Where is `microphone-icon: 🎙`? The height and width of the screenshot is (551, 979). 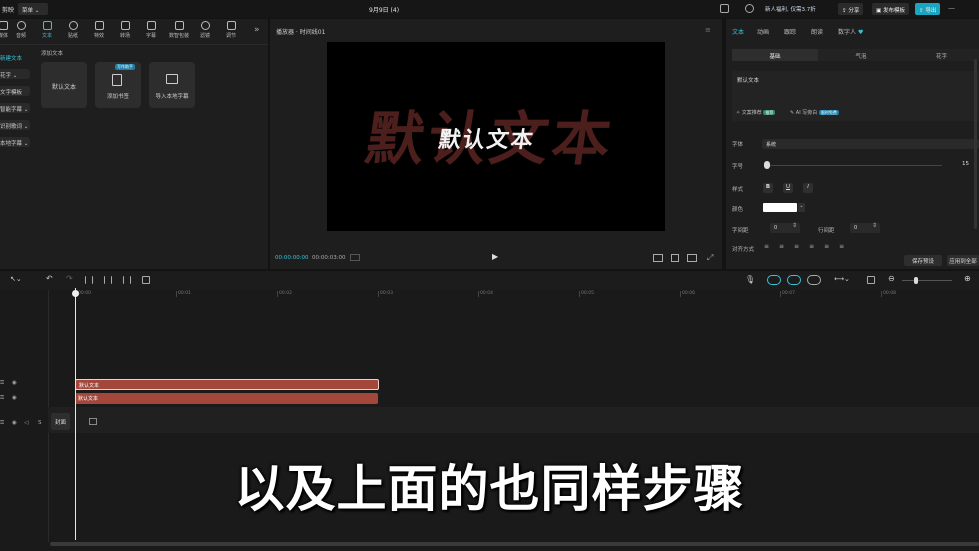
microphone-icon: 🎙 is located at coordinates (750, 279).